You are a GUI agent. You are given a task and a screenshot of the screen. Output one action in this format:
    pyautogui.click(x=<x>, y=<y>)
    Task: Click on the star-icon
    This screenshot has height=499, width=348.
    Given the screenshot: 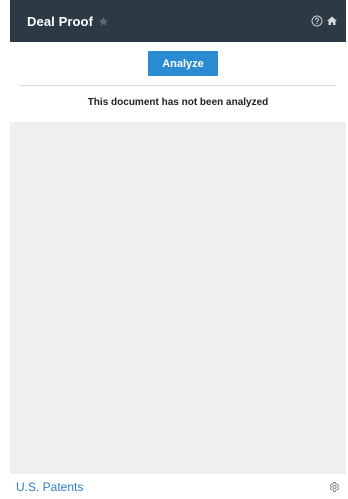 What is the action you would take?
    pyautogui.click(x=103, y=21)
    